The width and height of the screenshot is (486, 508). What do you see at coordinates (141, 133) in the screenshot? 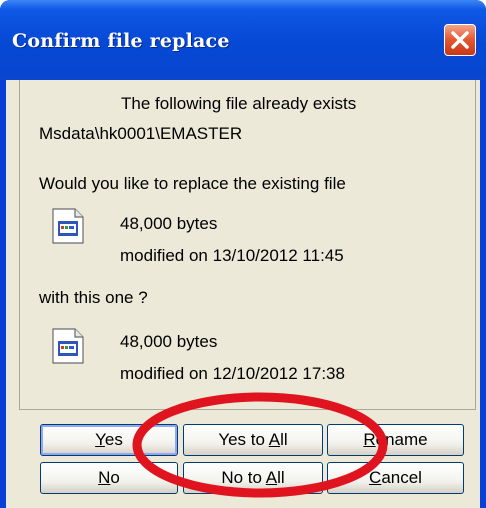
I see `file-path: Msdata\hk0001\EMASTER` at bounding box center [141, 133].